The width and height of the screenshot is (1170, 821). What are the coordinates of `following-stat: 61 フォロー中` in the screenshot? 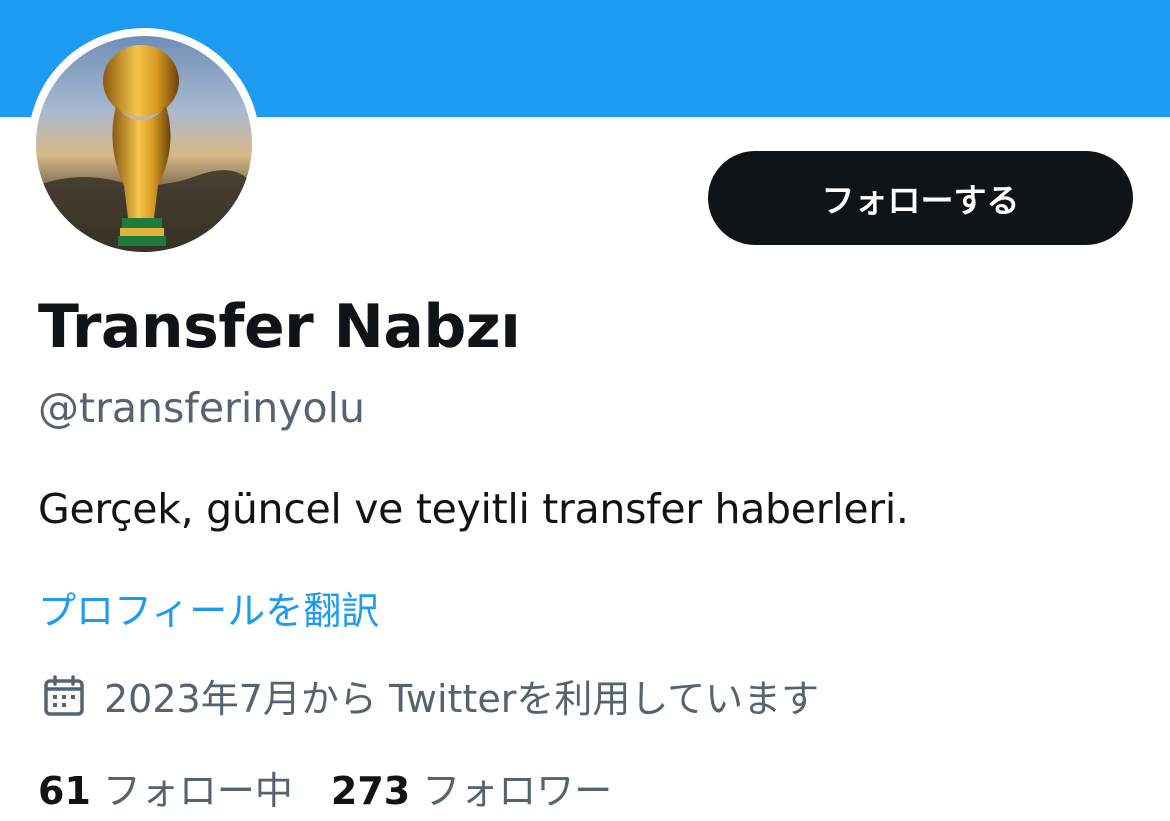 It's located at (165, 787).